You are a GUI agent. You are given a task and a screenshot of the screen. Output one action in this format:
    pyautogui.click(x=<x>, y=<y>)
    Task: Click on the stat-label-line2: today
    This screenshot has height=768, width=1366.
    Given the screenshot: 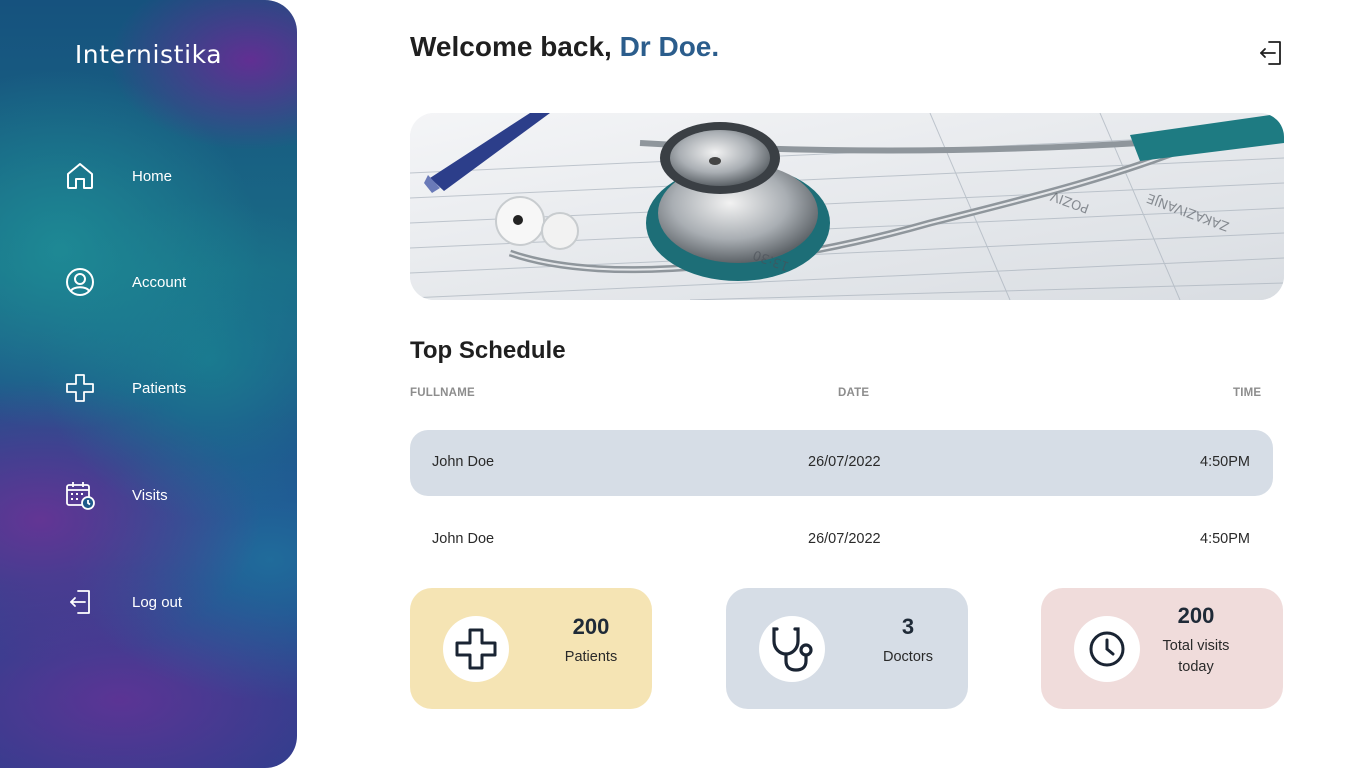 What is the action you would take?
    pyautogui.click(x=1196, y=667)
    